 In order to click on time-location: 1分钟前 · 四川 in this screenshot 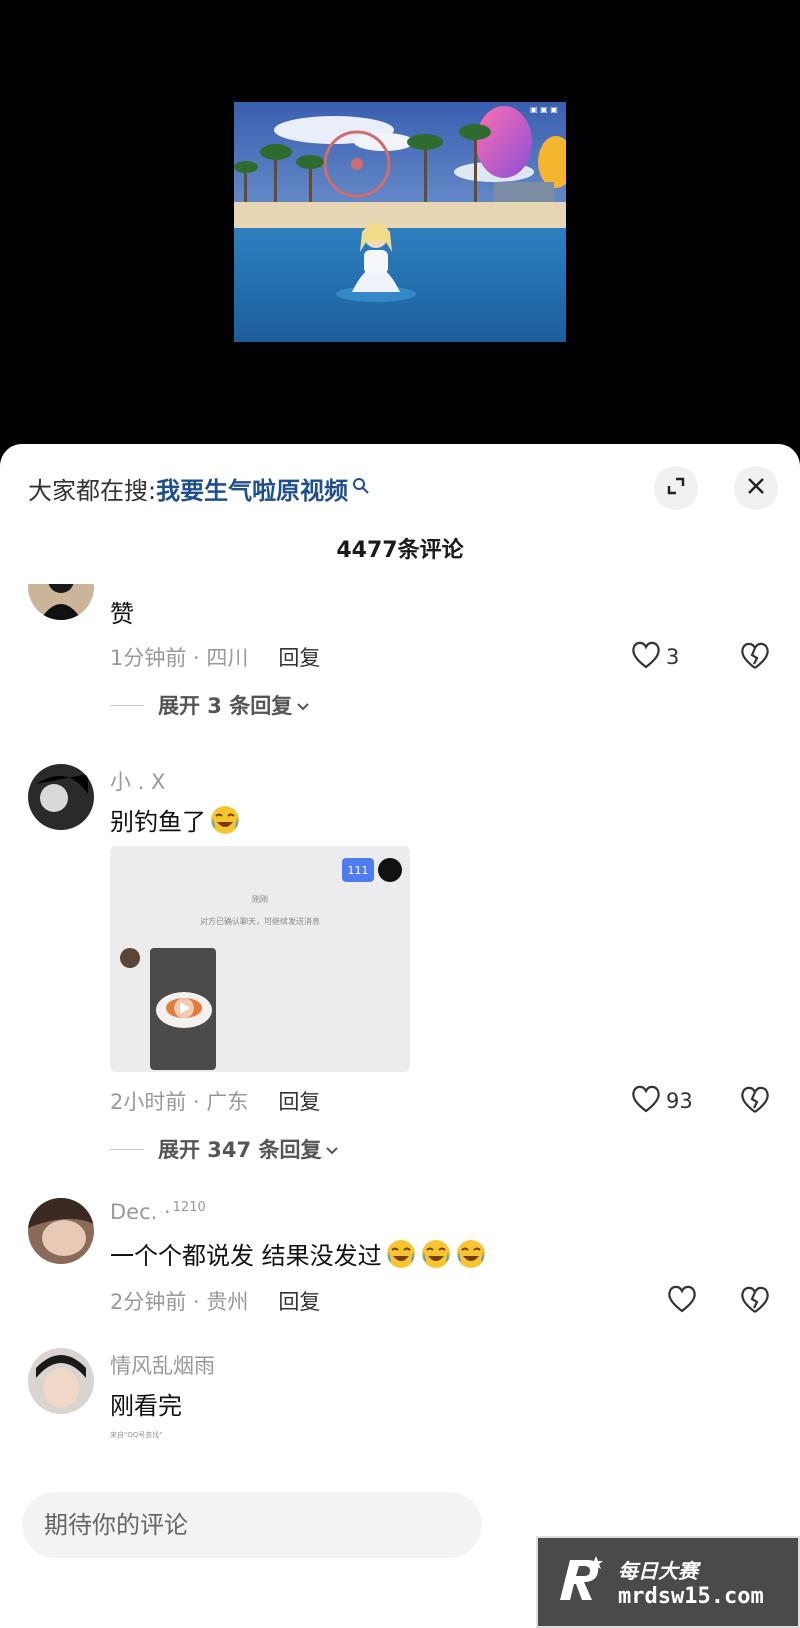, I will do `click(179, 658)`.